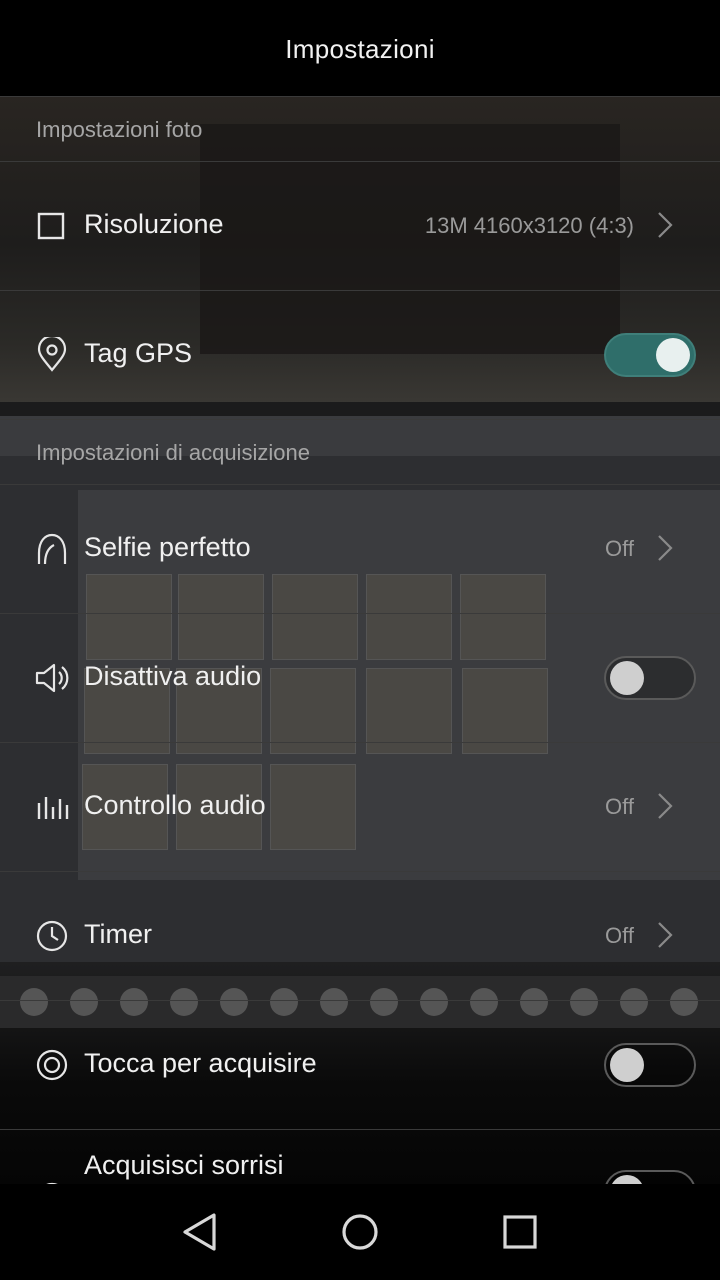 The height and width of the screenshot is (1280, 720). Describe the element at coordinates (200, 1232) in the screenshot. I see `back-triangle-icon` at that location.